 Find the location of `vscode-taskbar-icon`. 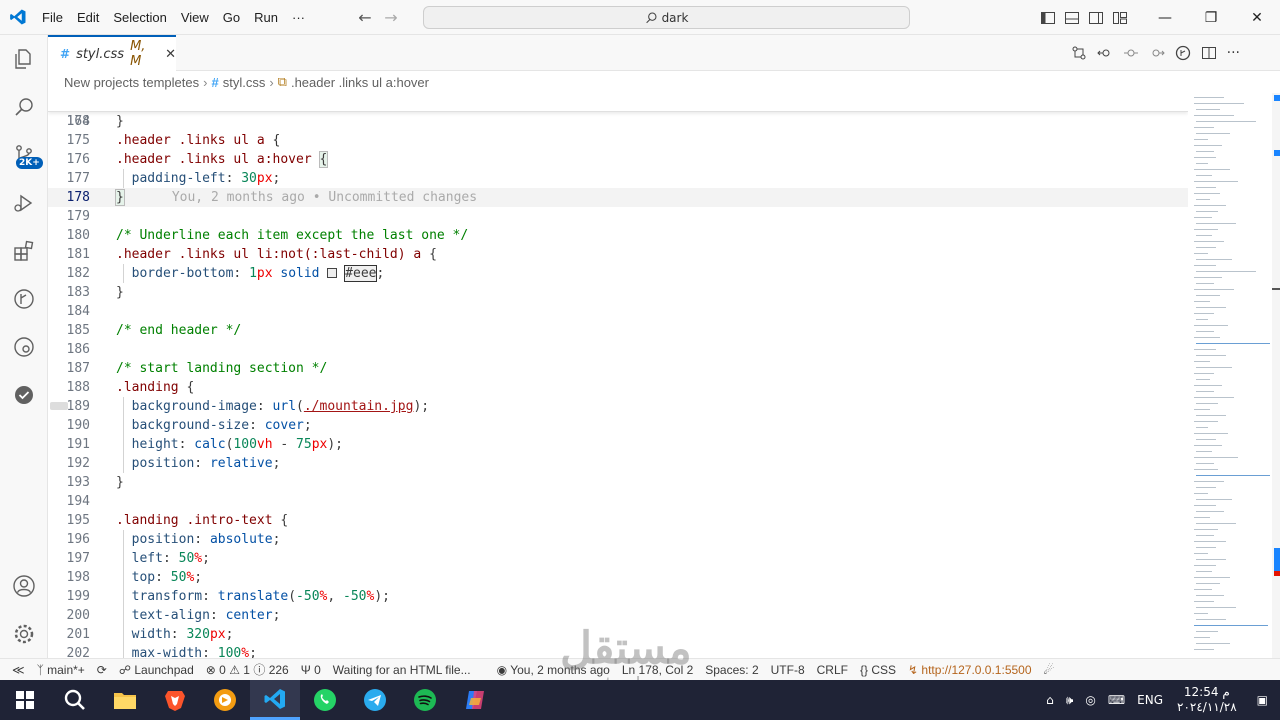

vscode-taskbar-icon is located at coordinates (275, 700).